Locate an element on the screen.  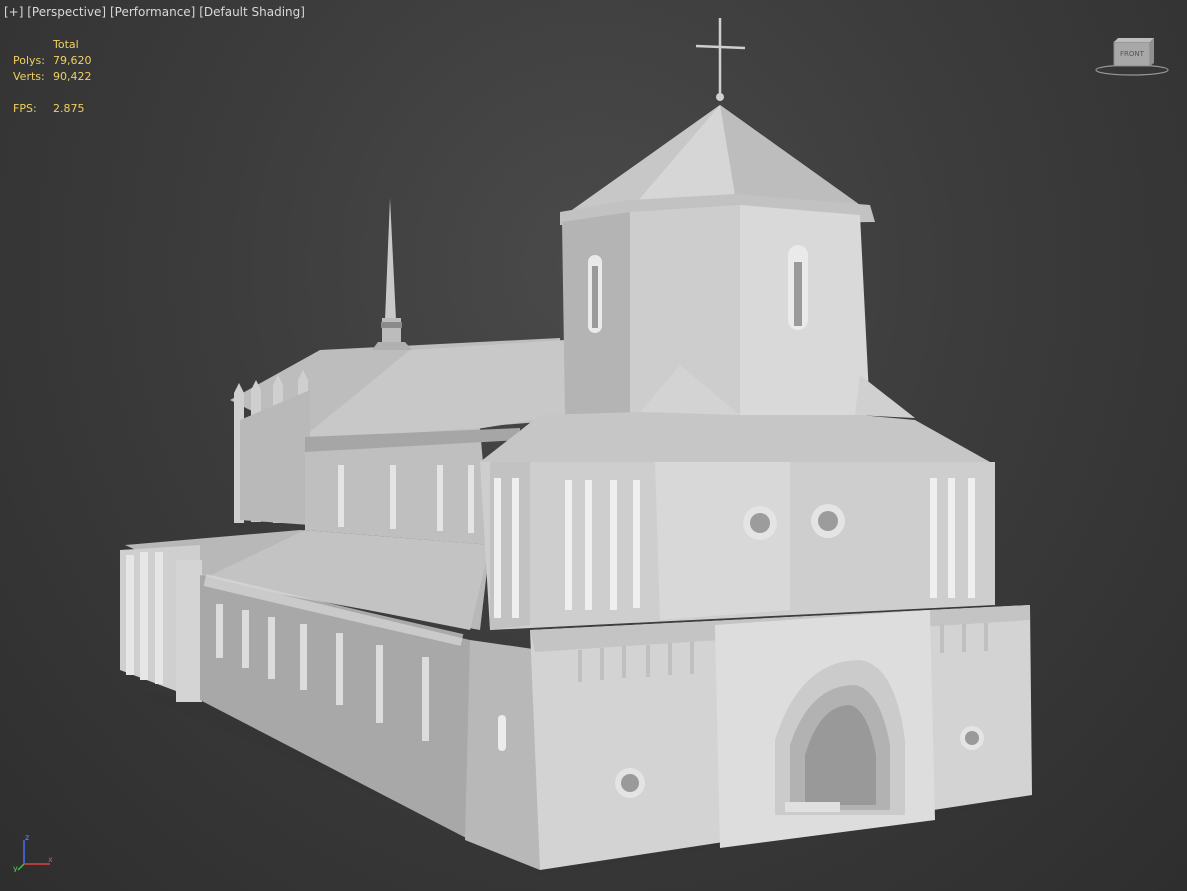
viewport-menu-view: [Perspective] is located at coordinates (66, 12).